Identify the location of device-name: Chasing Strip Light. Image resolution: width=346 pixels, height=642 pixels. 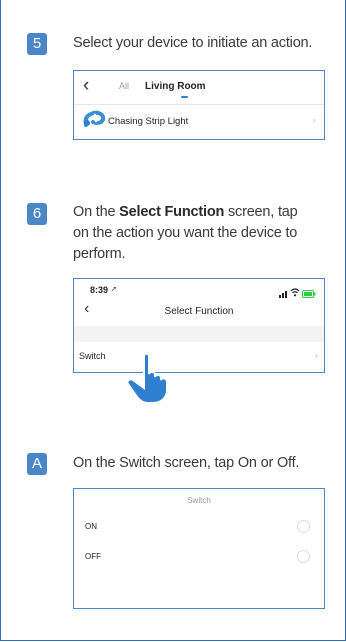
(148, 121).